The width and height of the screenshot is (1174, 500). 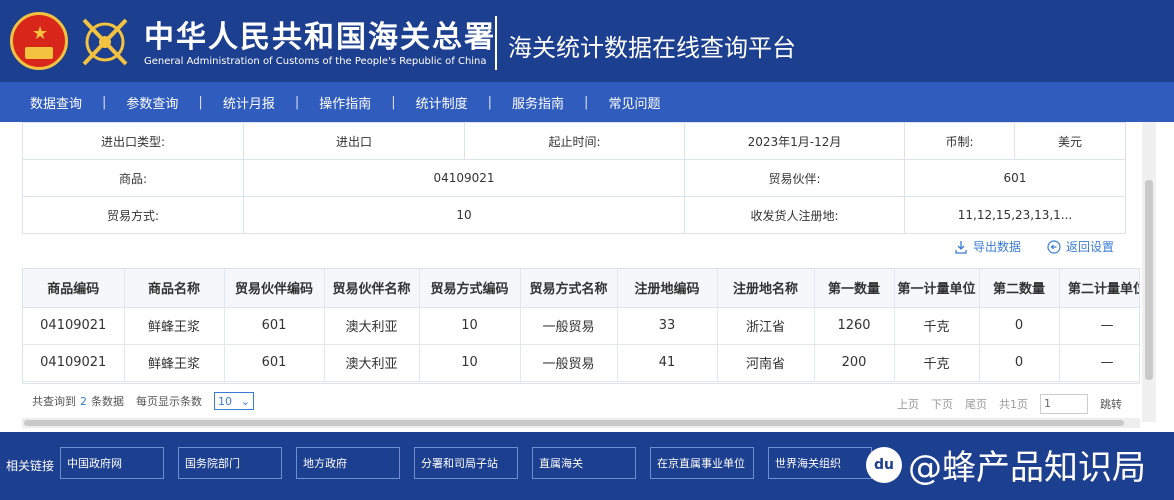 What do you see at coordinates (766, 363) in the screenshot?
I see `table-cell: 河南省` at bounding box center [766, 363].